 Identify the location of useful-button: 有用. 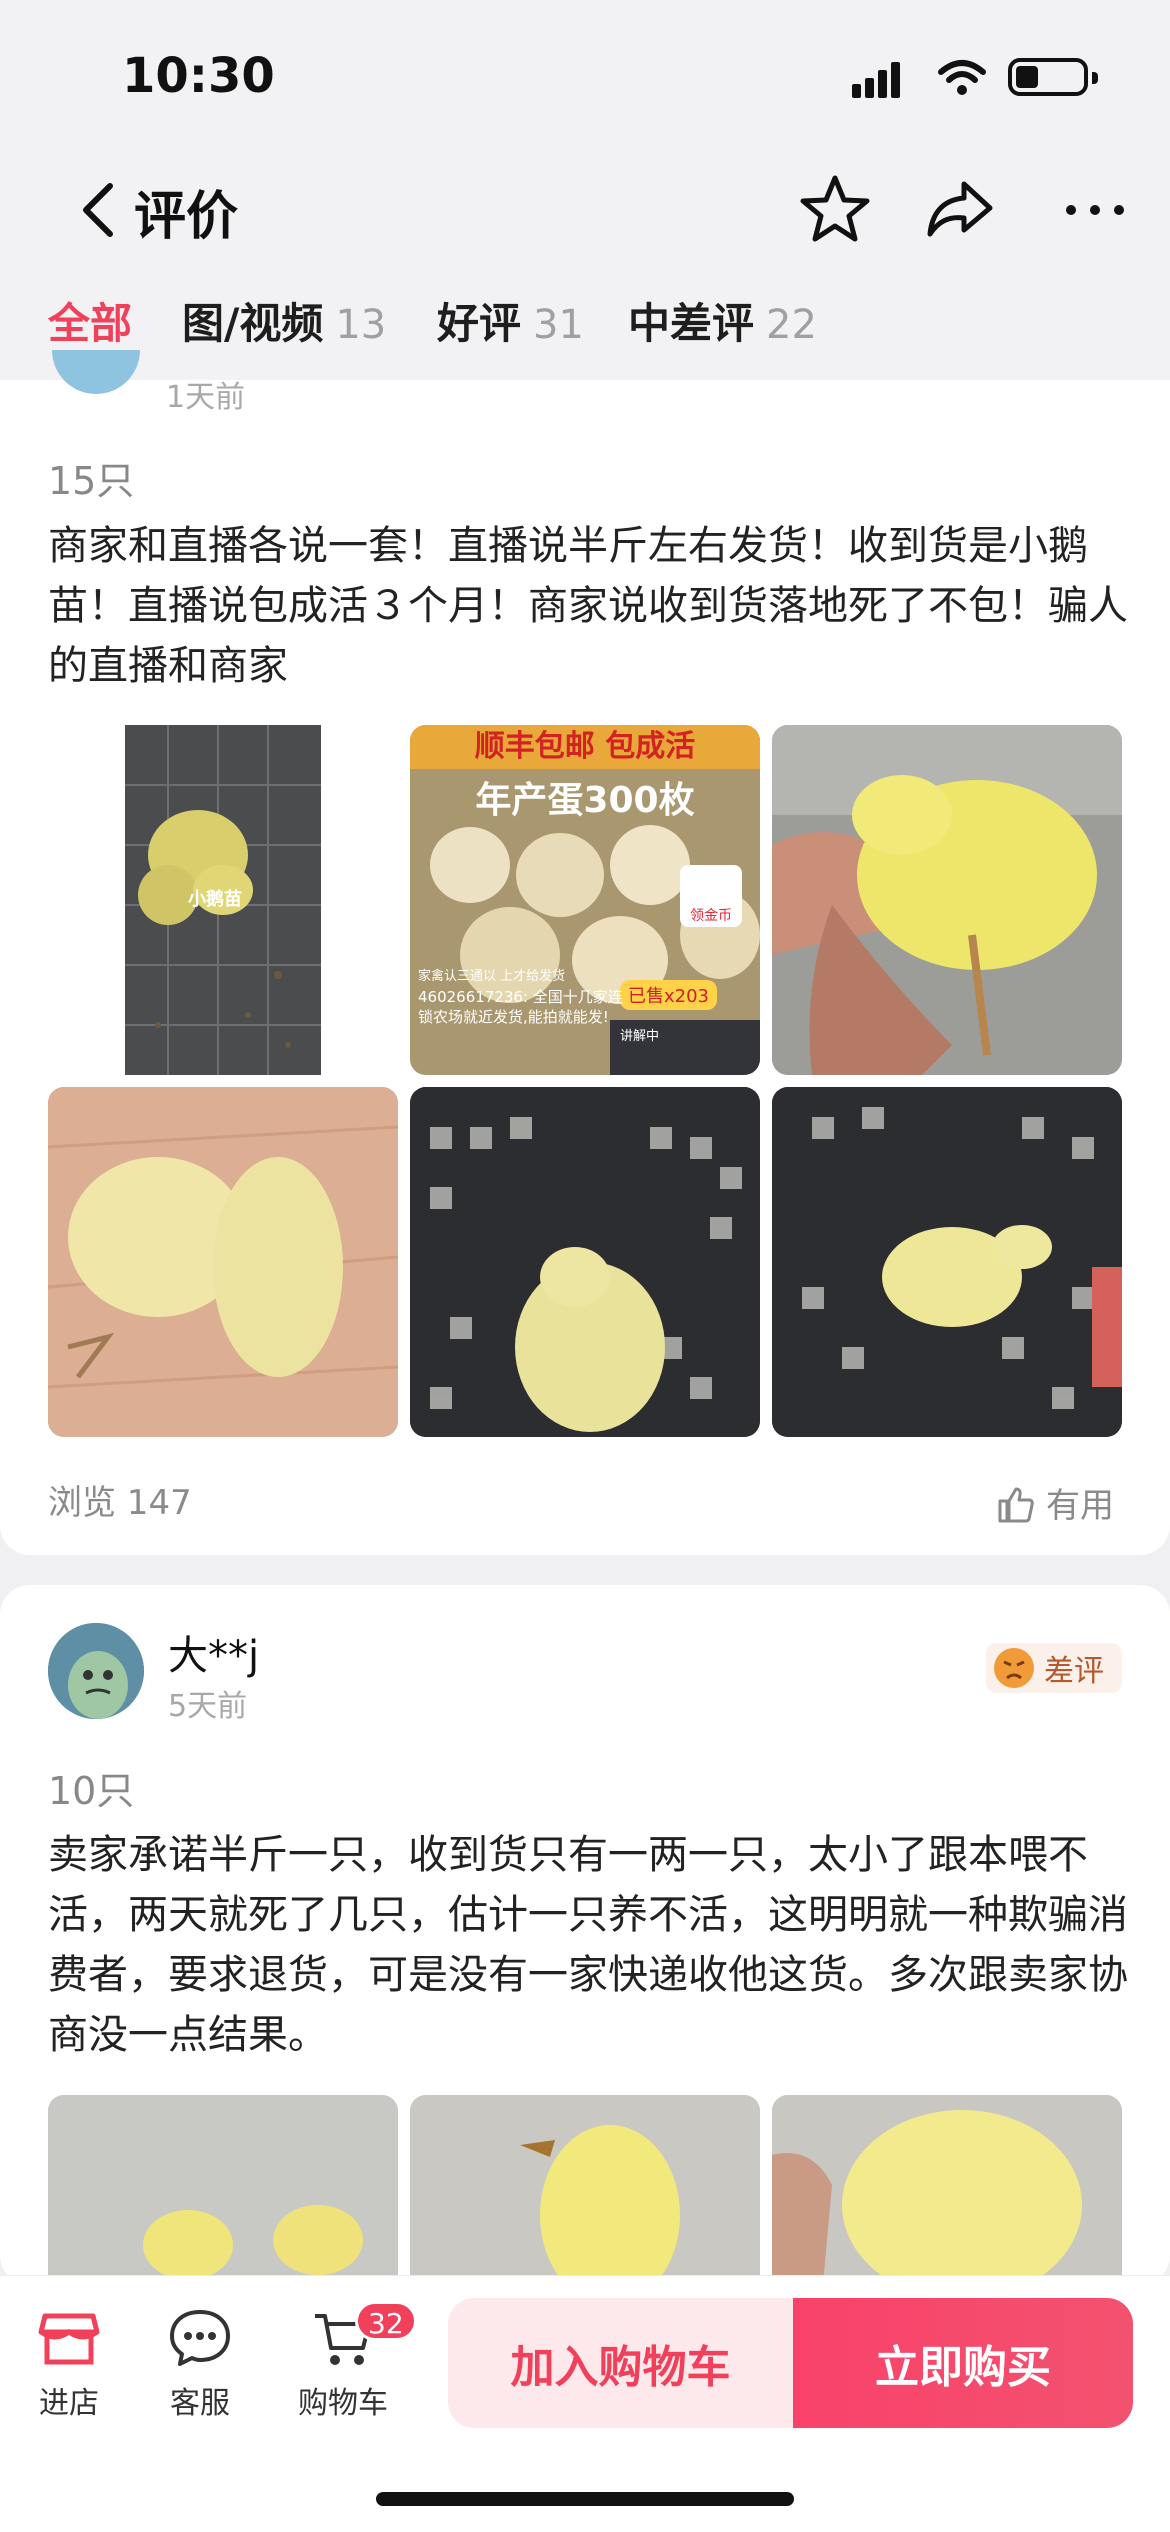
(1055, 1502).